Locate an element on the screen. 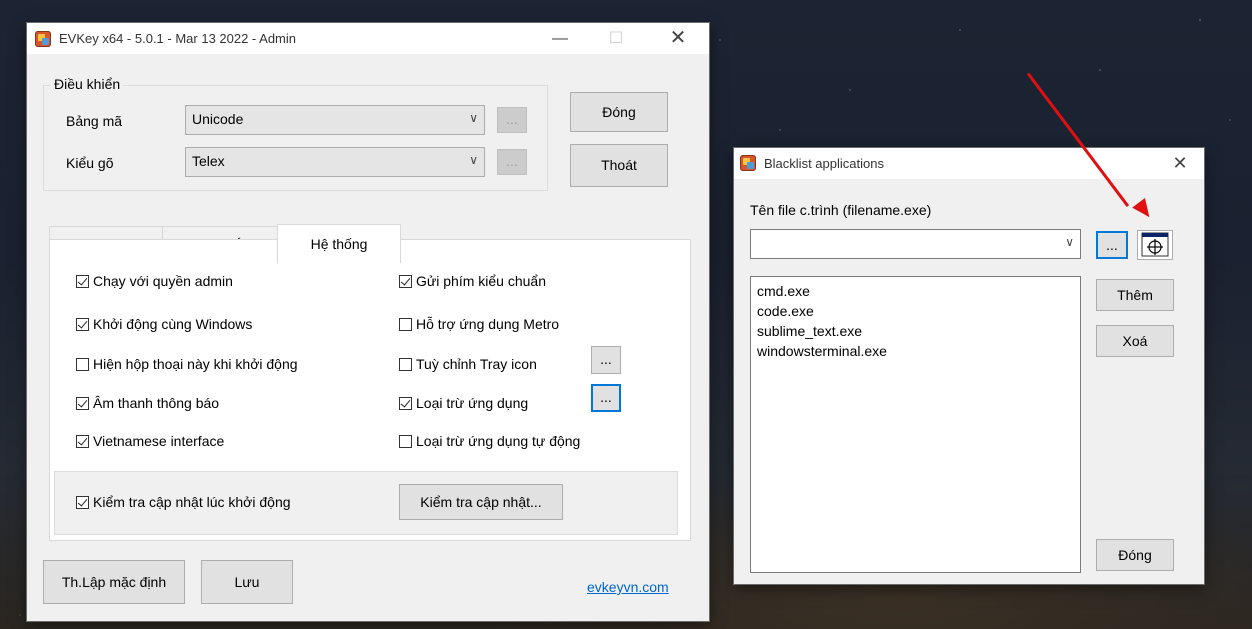 This screenshot has height=629, width=1252. option-label: Âm thanh thông báo is located at coordinates (156, 403).